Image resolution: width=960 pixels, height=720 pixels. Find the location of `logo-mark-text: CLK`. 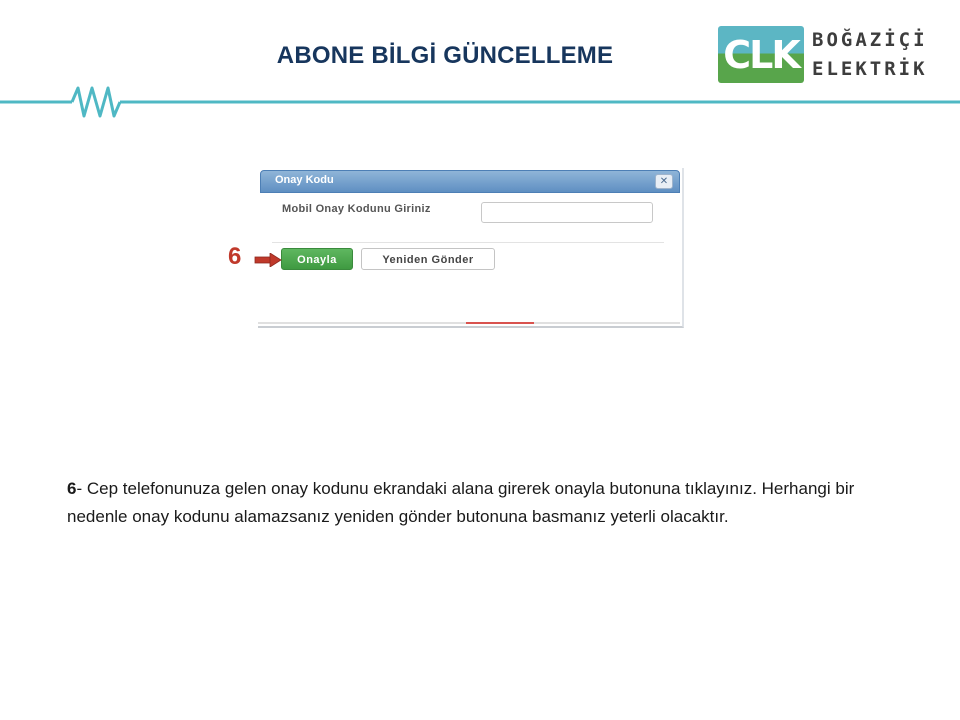

logo-mark-text: CLK is located at coordinates (762, 55).